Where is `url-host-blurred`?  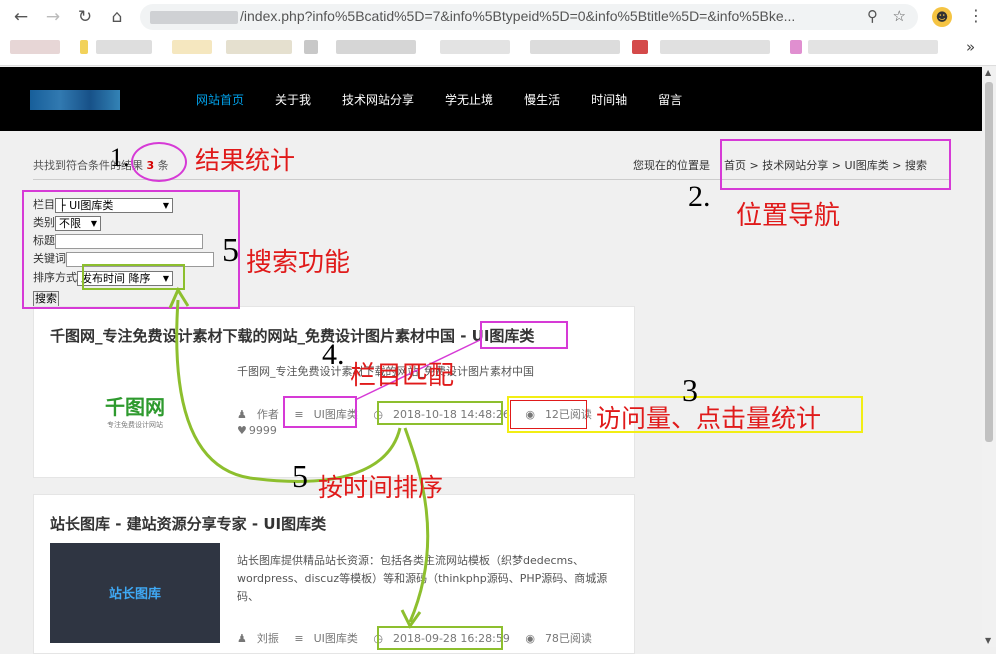
url-host-blurred is located at coordinates (194, 17).